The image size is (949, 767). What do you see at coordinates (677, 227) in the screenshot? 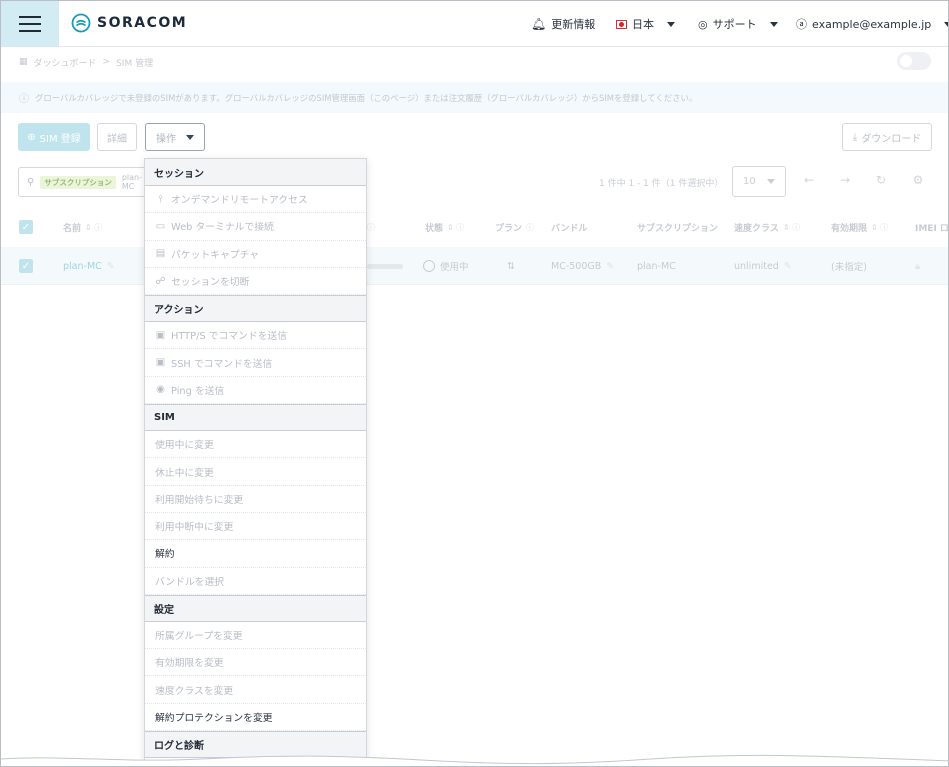
I see `column-subscription: サブスクリプション` at bounding box center [677, 227].